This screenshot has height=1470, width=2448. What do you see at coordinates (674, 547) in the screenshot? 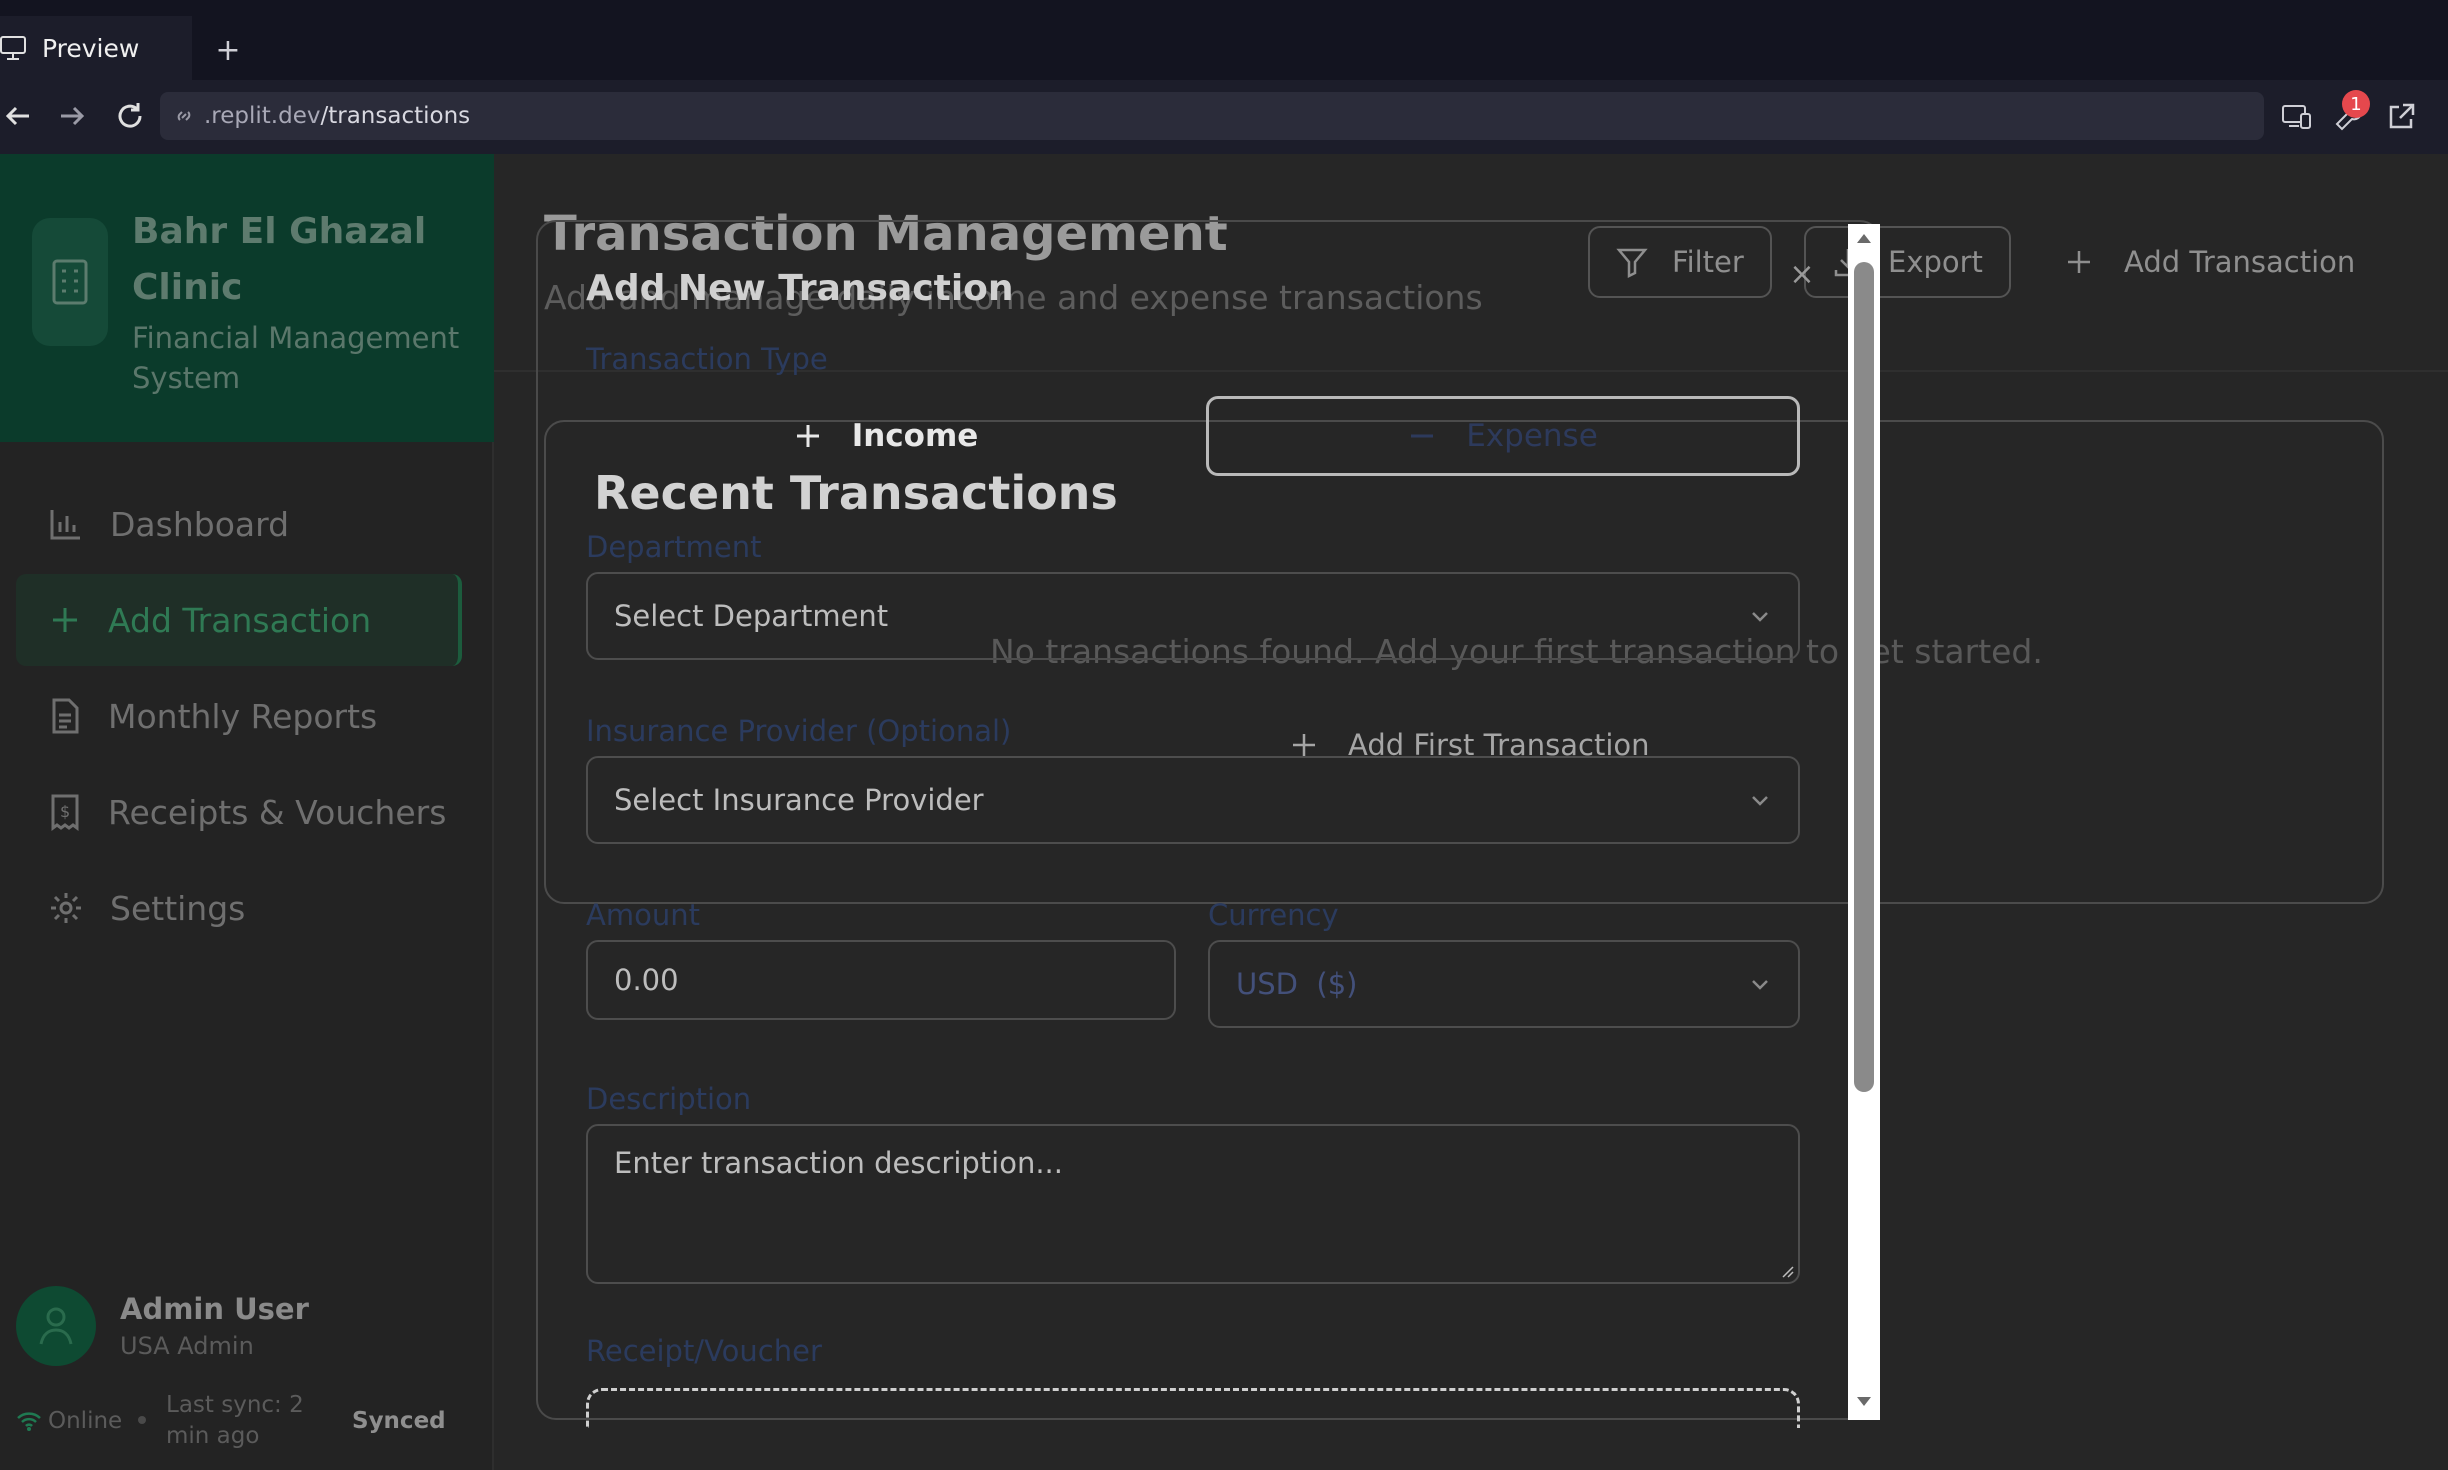
I see `department-label: Department` at bounding box center [674, 547].